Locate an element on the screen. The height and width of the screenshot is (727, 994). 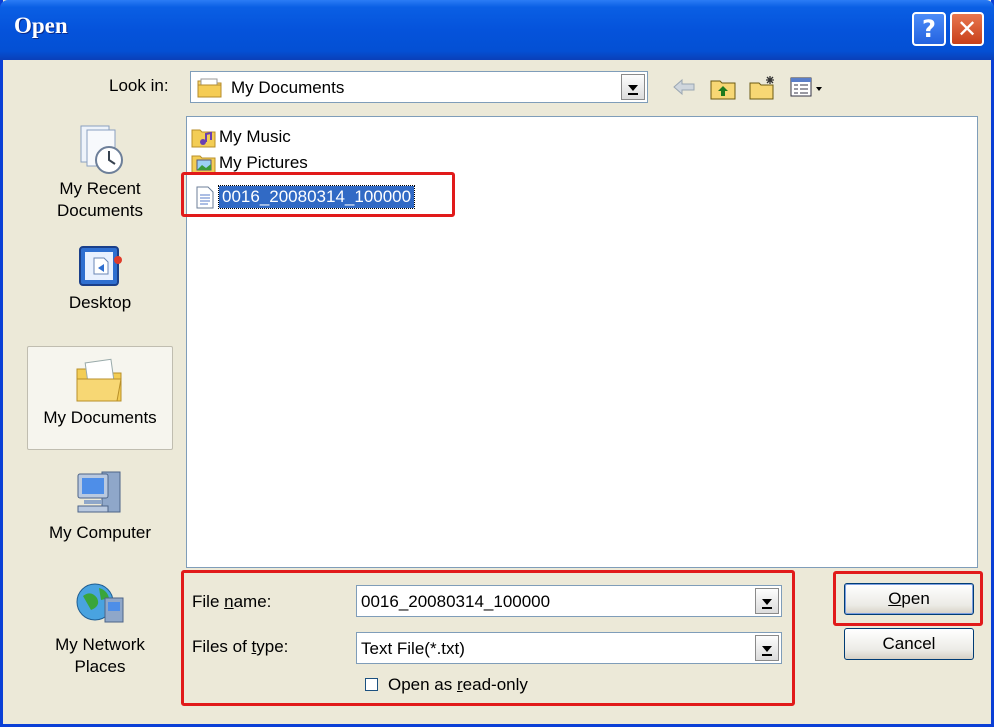
file-name-input: 0016_20080314_100000 is located at coordinates (569, 601).